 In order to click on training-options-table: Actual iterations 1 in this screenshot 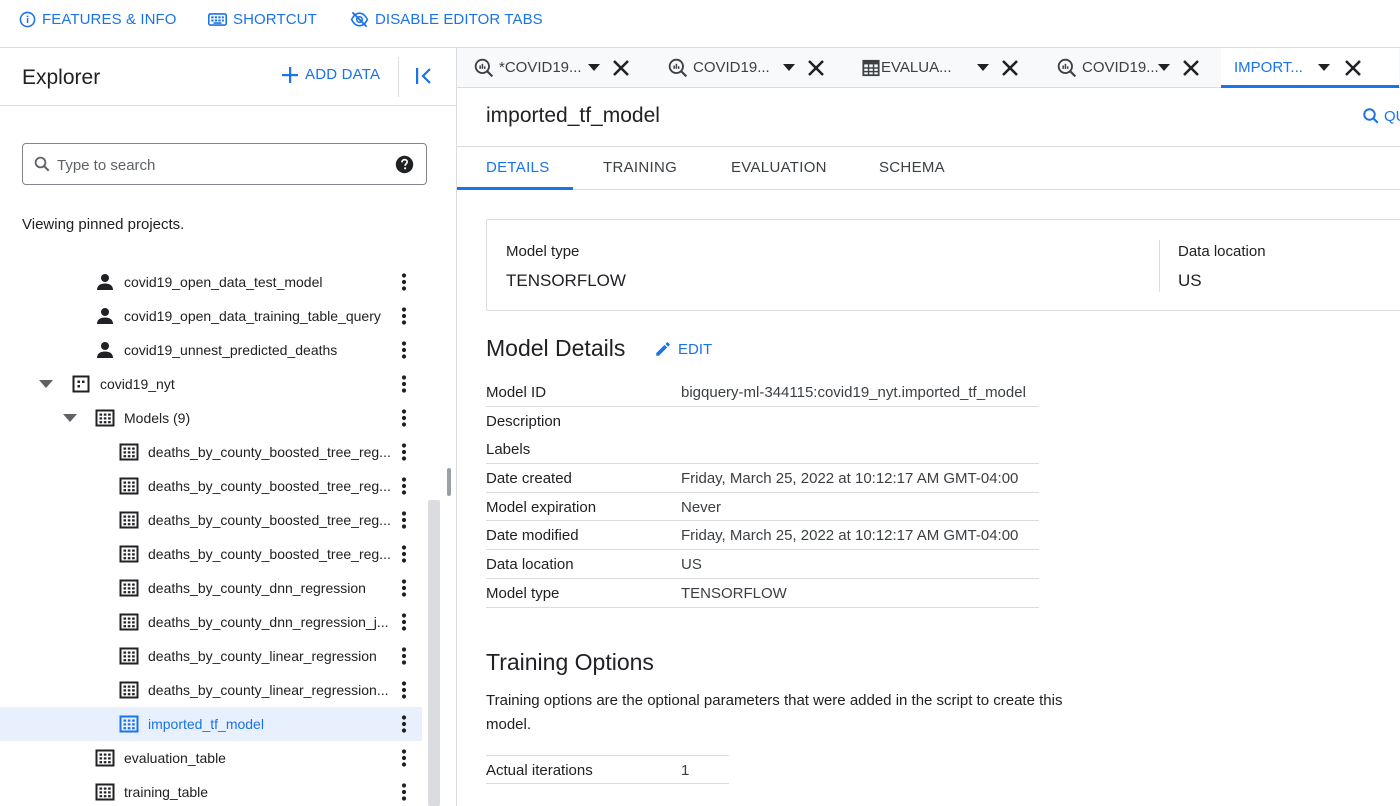, I will do `click(607, 769)`.